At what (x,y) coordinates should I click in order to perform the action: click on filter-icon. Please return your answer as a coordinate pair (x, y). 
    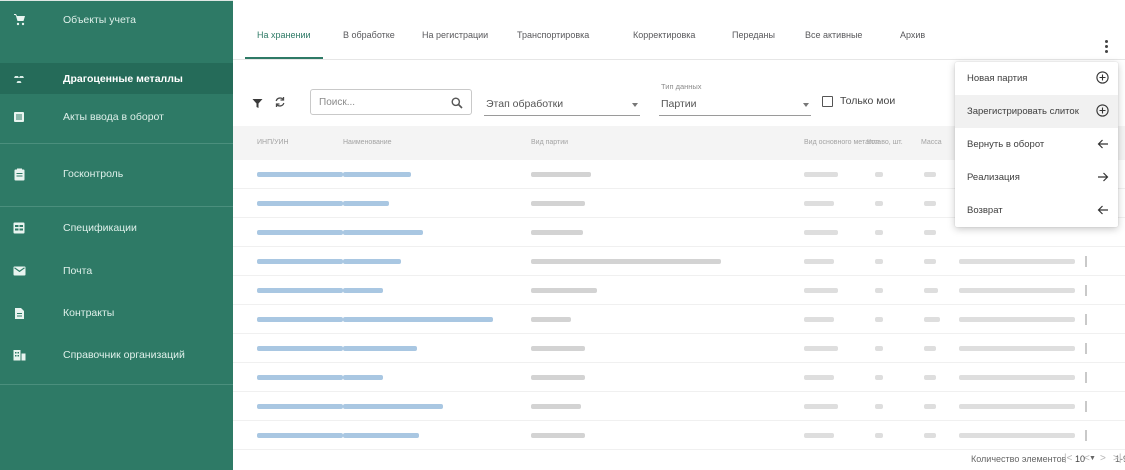
    Looking at the image, I should click on (257, 105).